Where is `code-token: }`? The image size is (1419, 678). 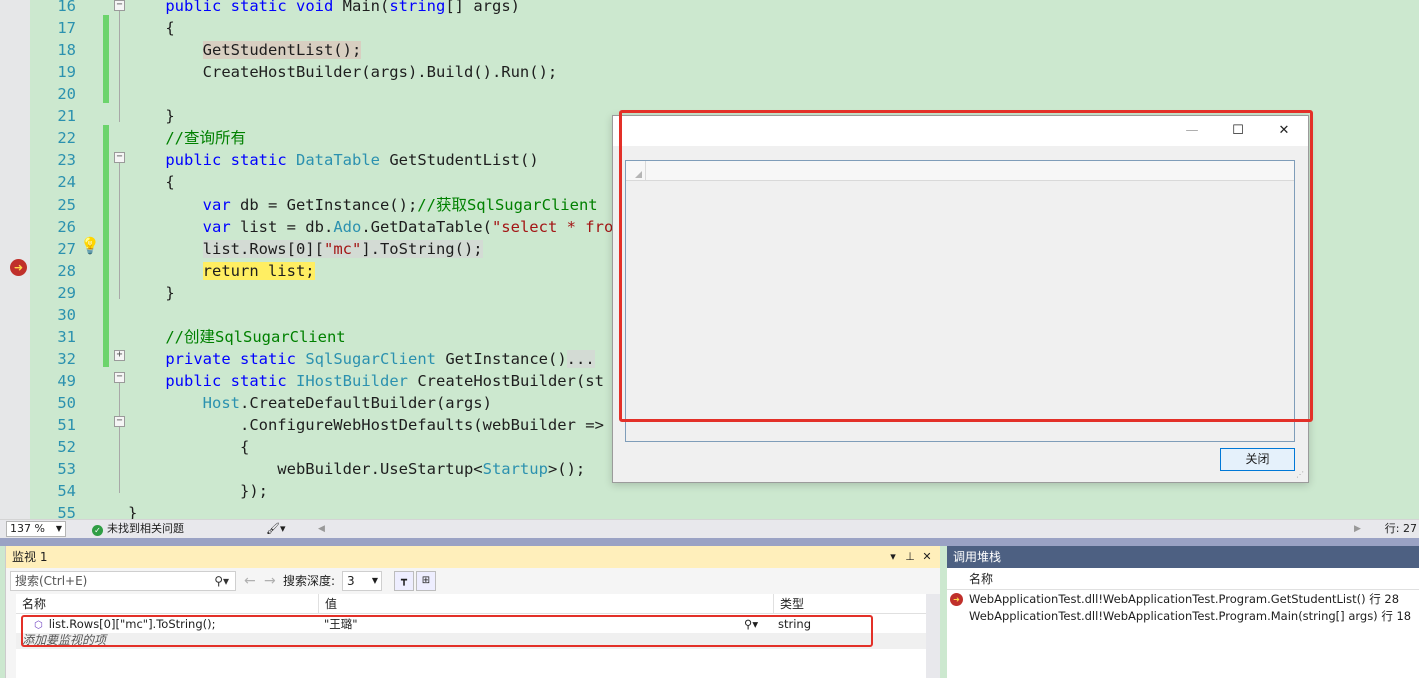 code-token: } is located at coordinates (151, 292).